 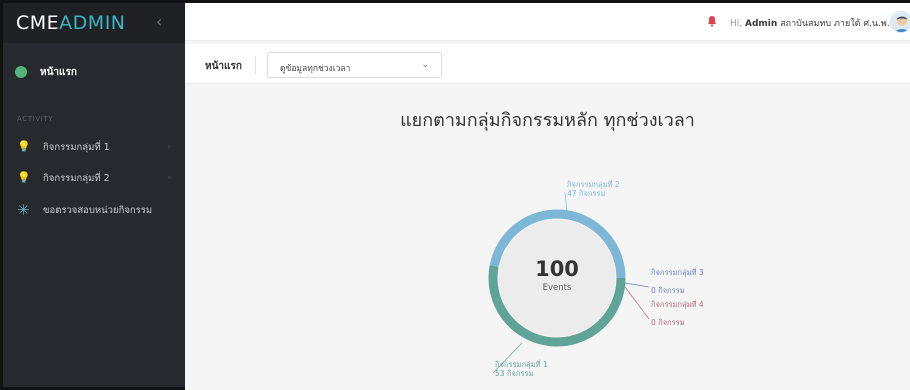 I want to click on sidebar-item-request-check: ✳ ขอตรวจสอบหน่วยกิจกรรม, so click(x=94, y=210).